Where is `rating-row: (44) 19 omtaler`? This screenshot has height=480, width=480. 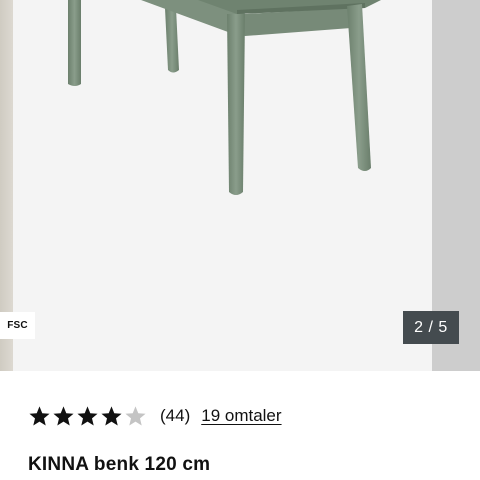
rating-row: (44) 19 omtaler is located at coordinates (155, 416).